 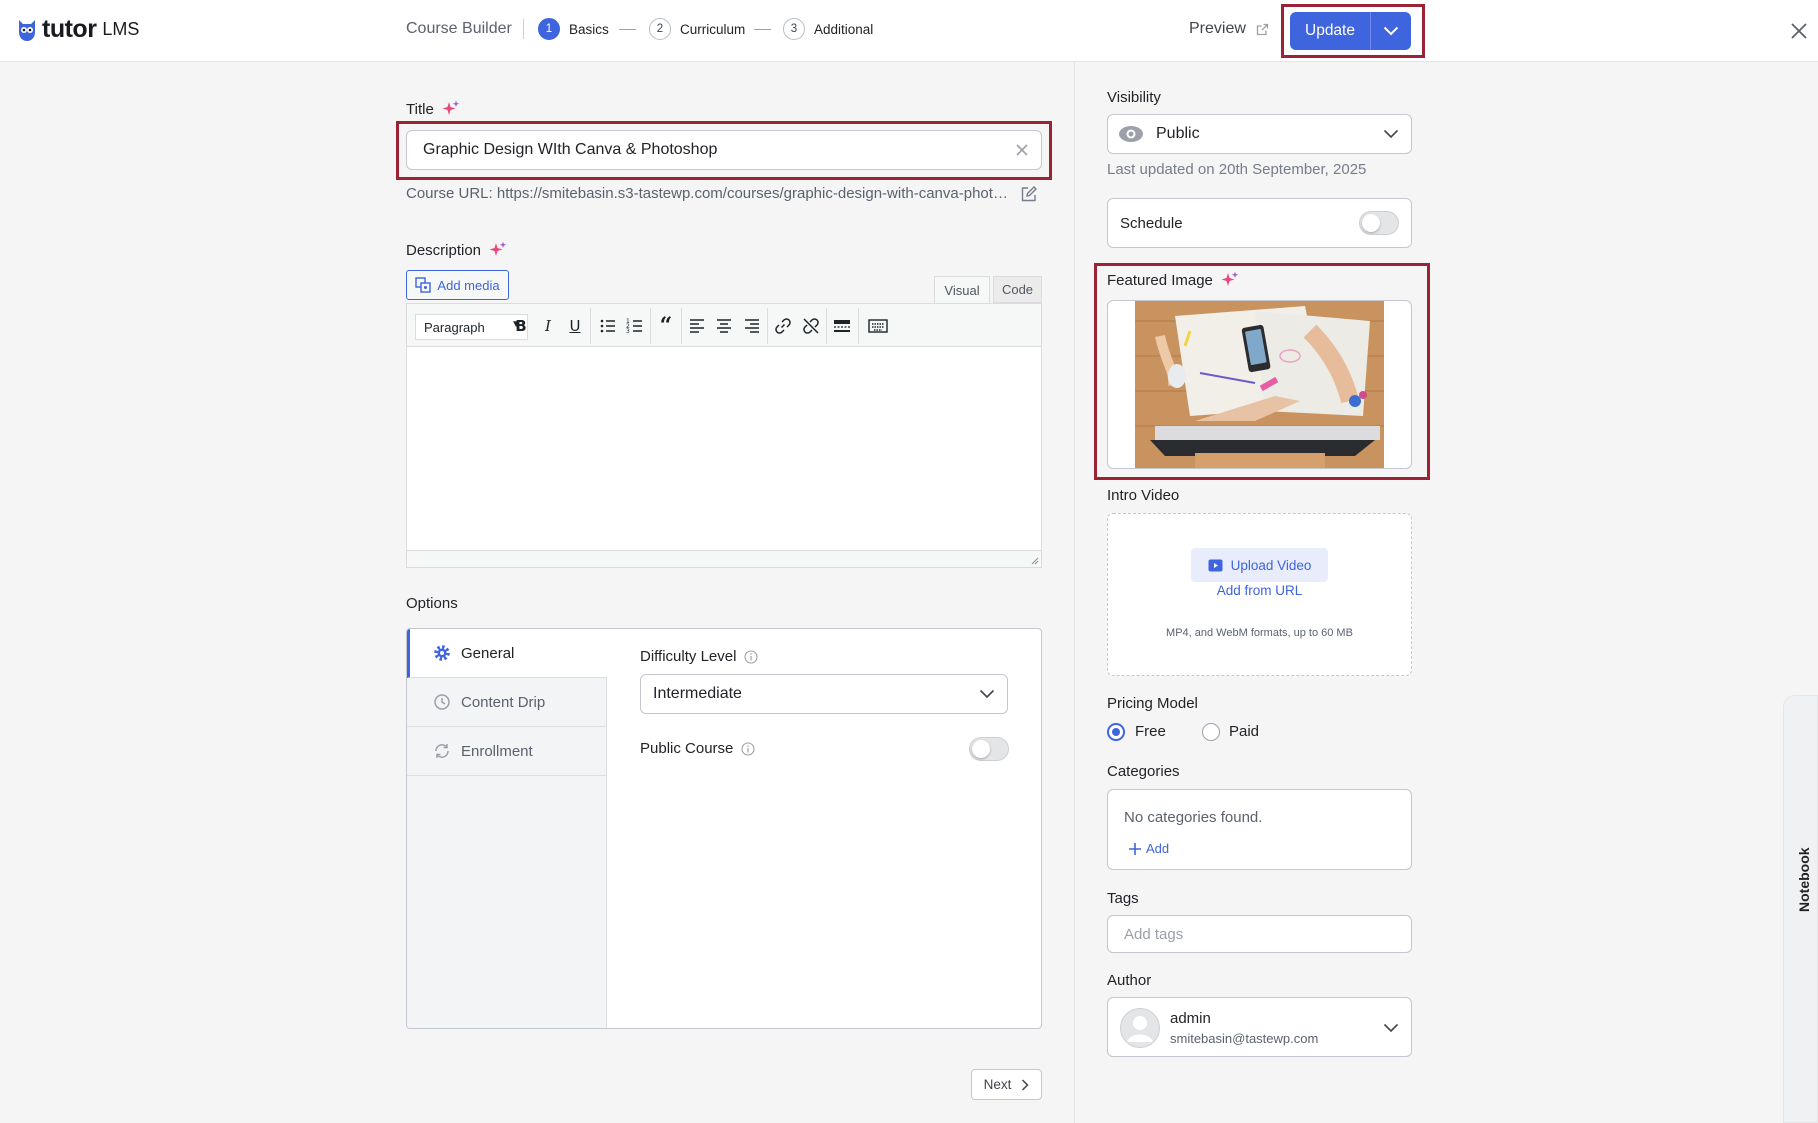 What do you see at coordinates (1116, 732) in the screenshot?
I see `pricing-free-radio` at bounding box center [1116, 732].